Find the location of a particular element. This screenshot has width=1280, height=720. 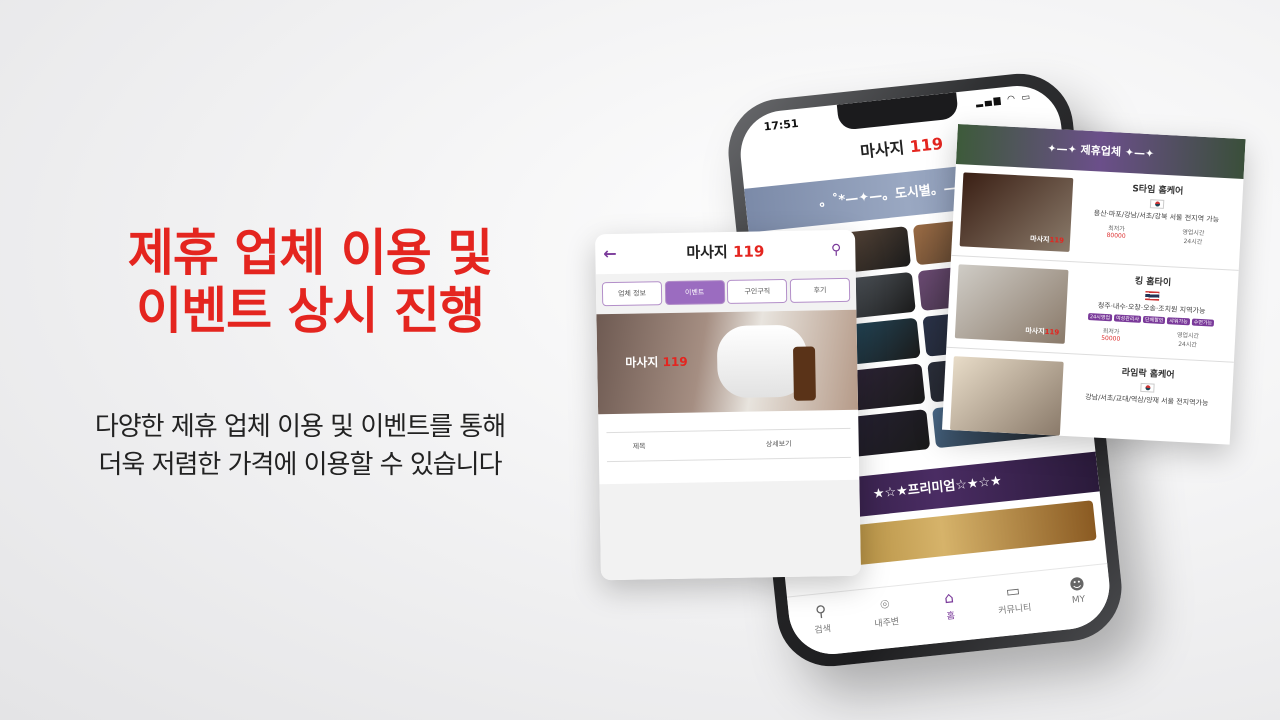

event-header: ← 마사지 119 ⚲ is located at coordinates (725, 252).